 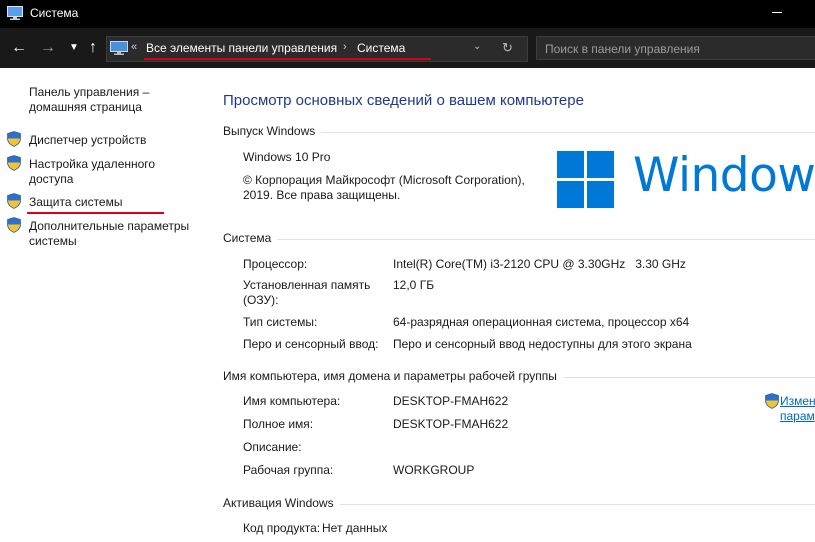 I want to click on windows-logo-text: Windows, so click(x=724, y=175).